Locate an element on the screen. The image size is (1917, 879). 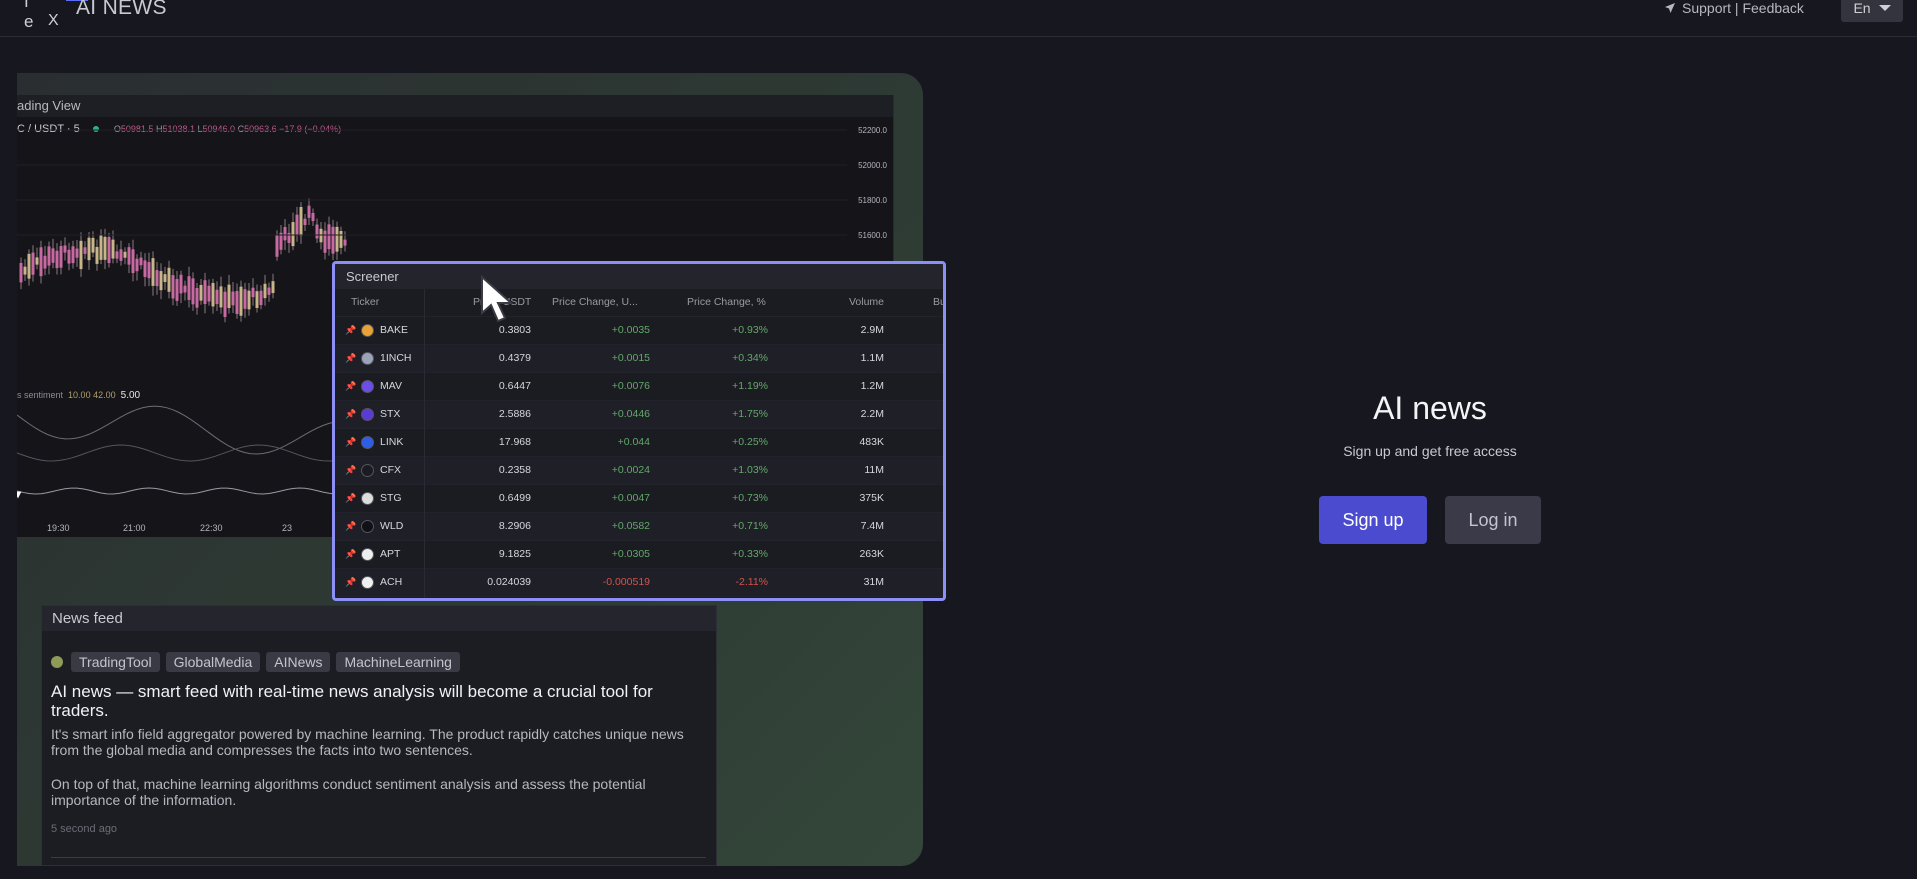
price-change-cell: +0.0062 is located at coordinates (631, 597).